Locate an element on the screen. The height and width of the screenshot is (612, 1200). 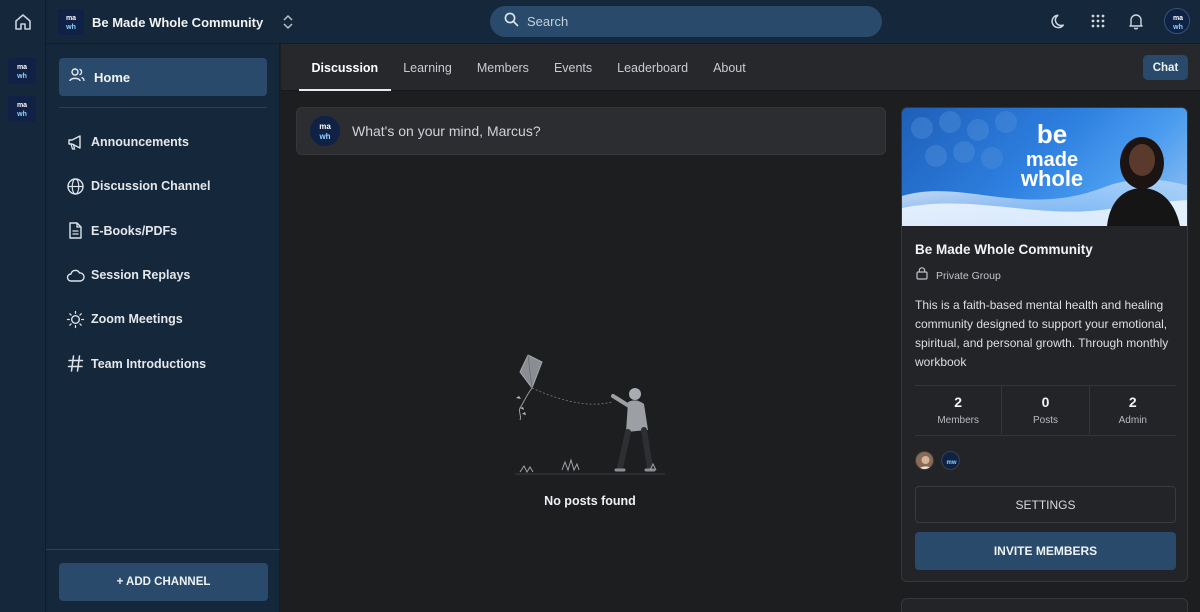
kite-illustration is located at coordinates (590, 414).